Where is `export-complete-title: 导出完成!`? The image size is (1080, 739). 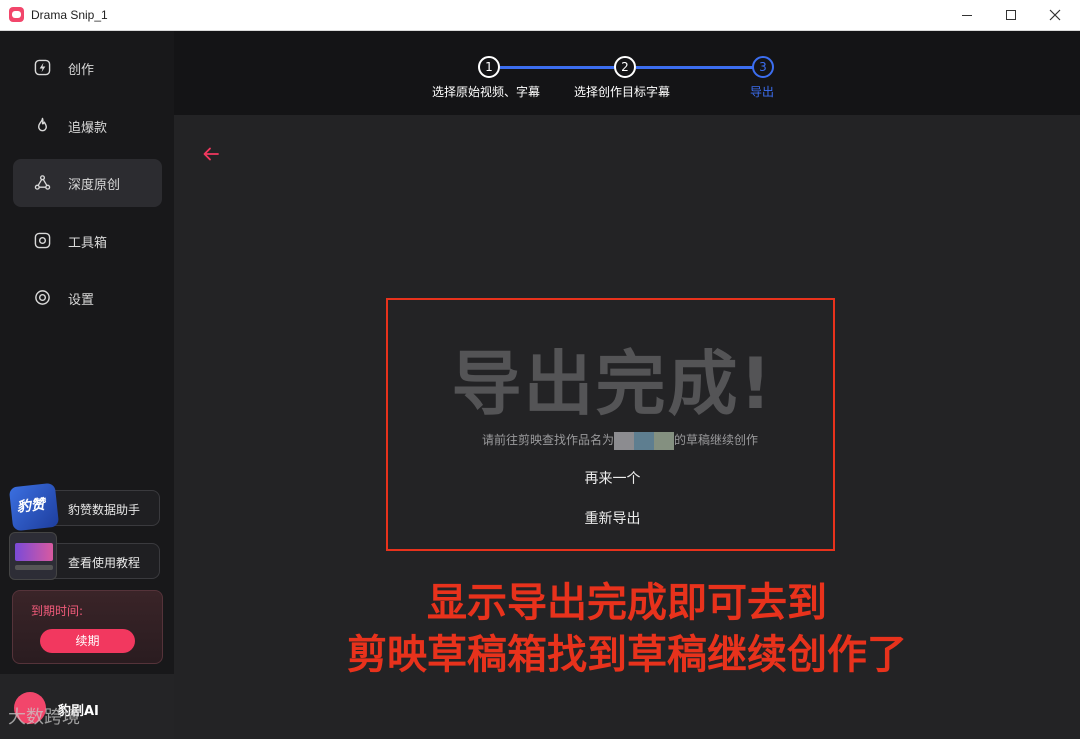 export-complete-title: 导出完成! is located at coordinates (612, 384).